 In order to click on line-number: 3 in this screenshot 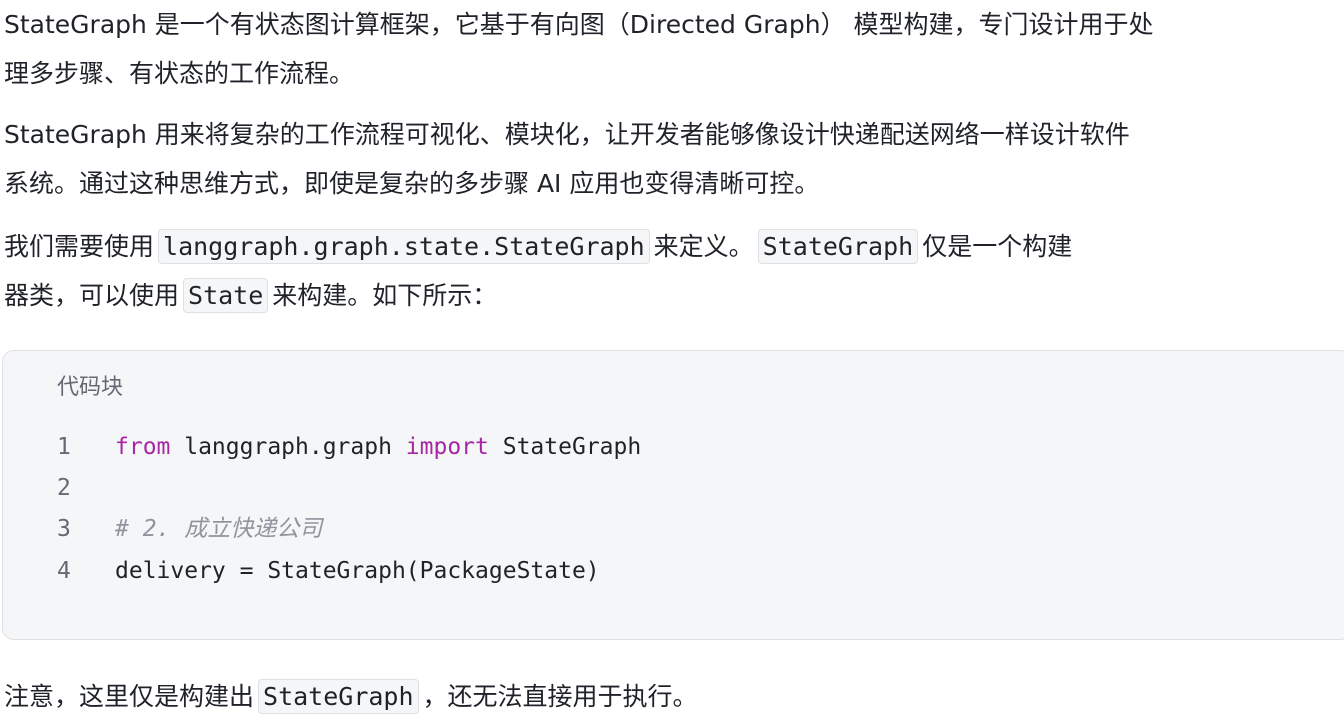, I will do `click(64, 529)`.